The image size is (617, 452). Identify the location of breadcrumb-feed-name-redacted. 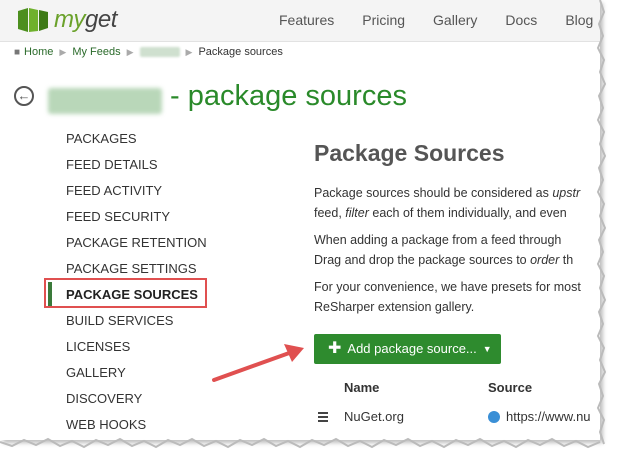
(159, 52).